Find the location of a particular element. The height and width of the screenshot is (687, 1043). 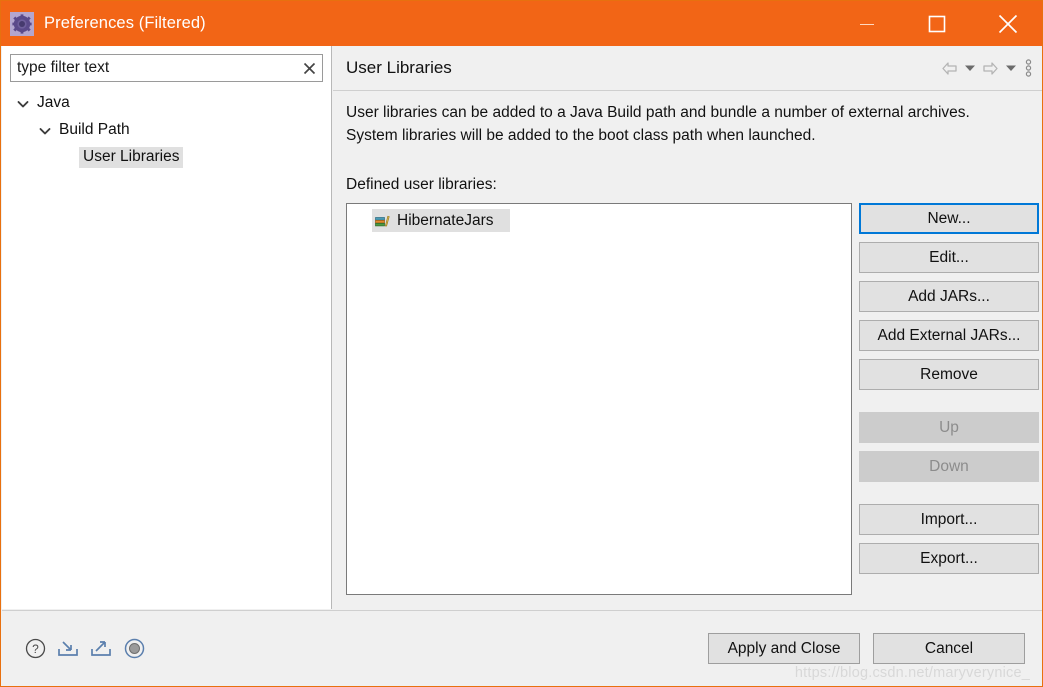

sidebar-item-build-path: Build Path is located at coordinates (167, 130).